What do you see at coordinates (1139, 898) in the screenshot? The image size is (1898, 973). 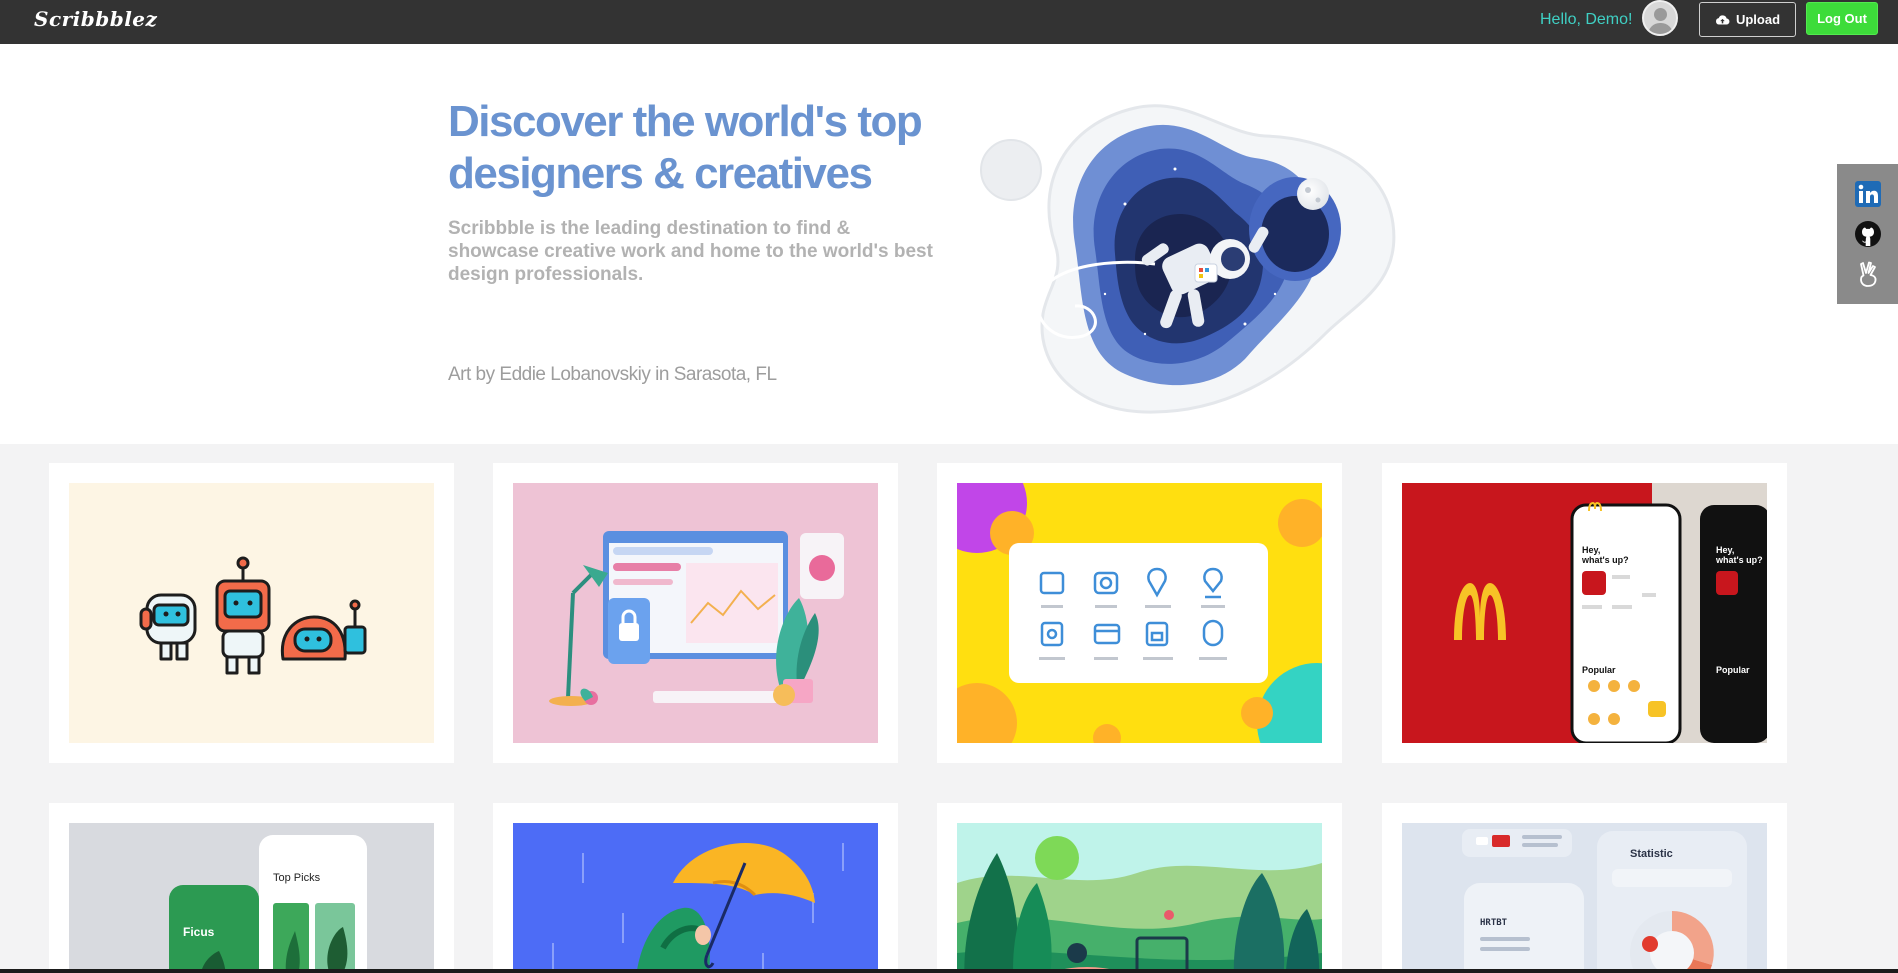 I see `shot-forest-scene` at bounding box center [1139, 898].